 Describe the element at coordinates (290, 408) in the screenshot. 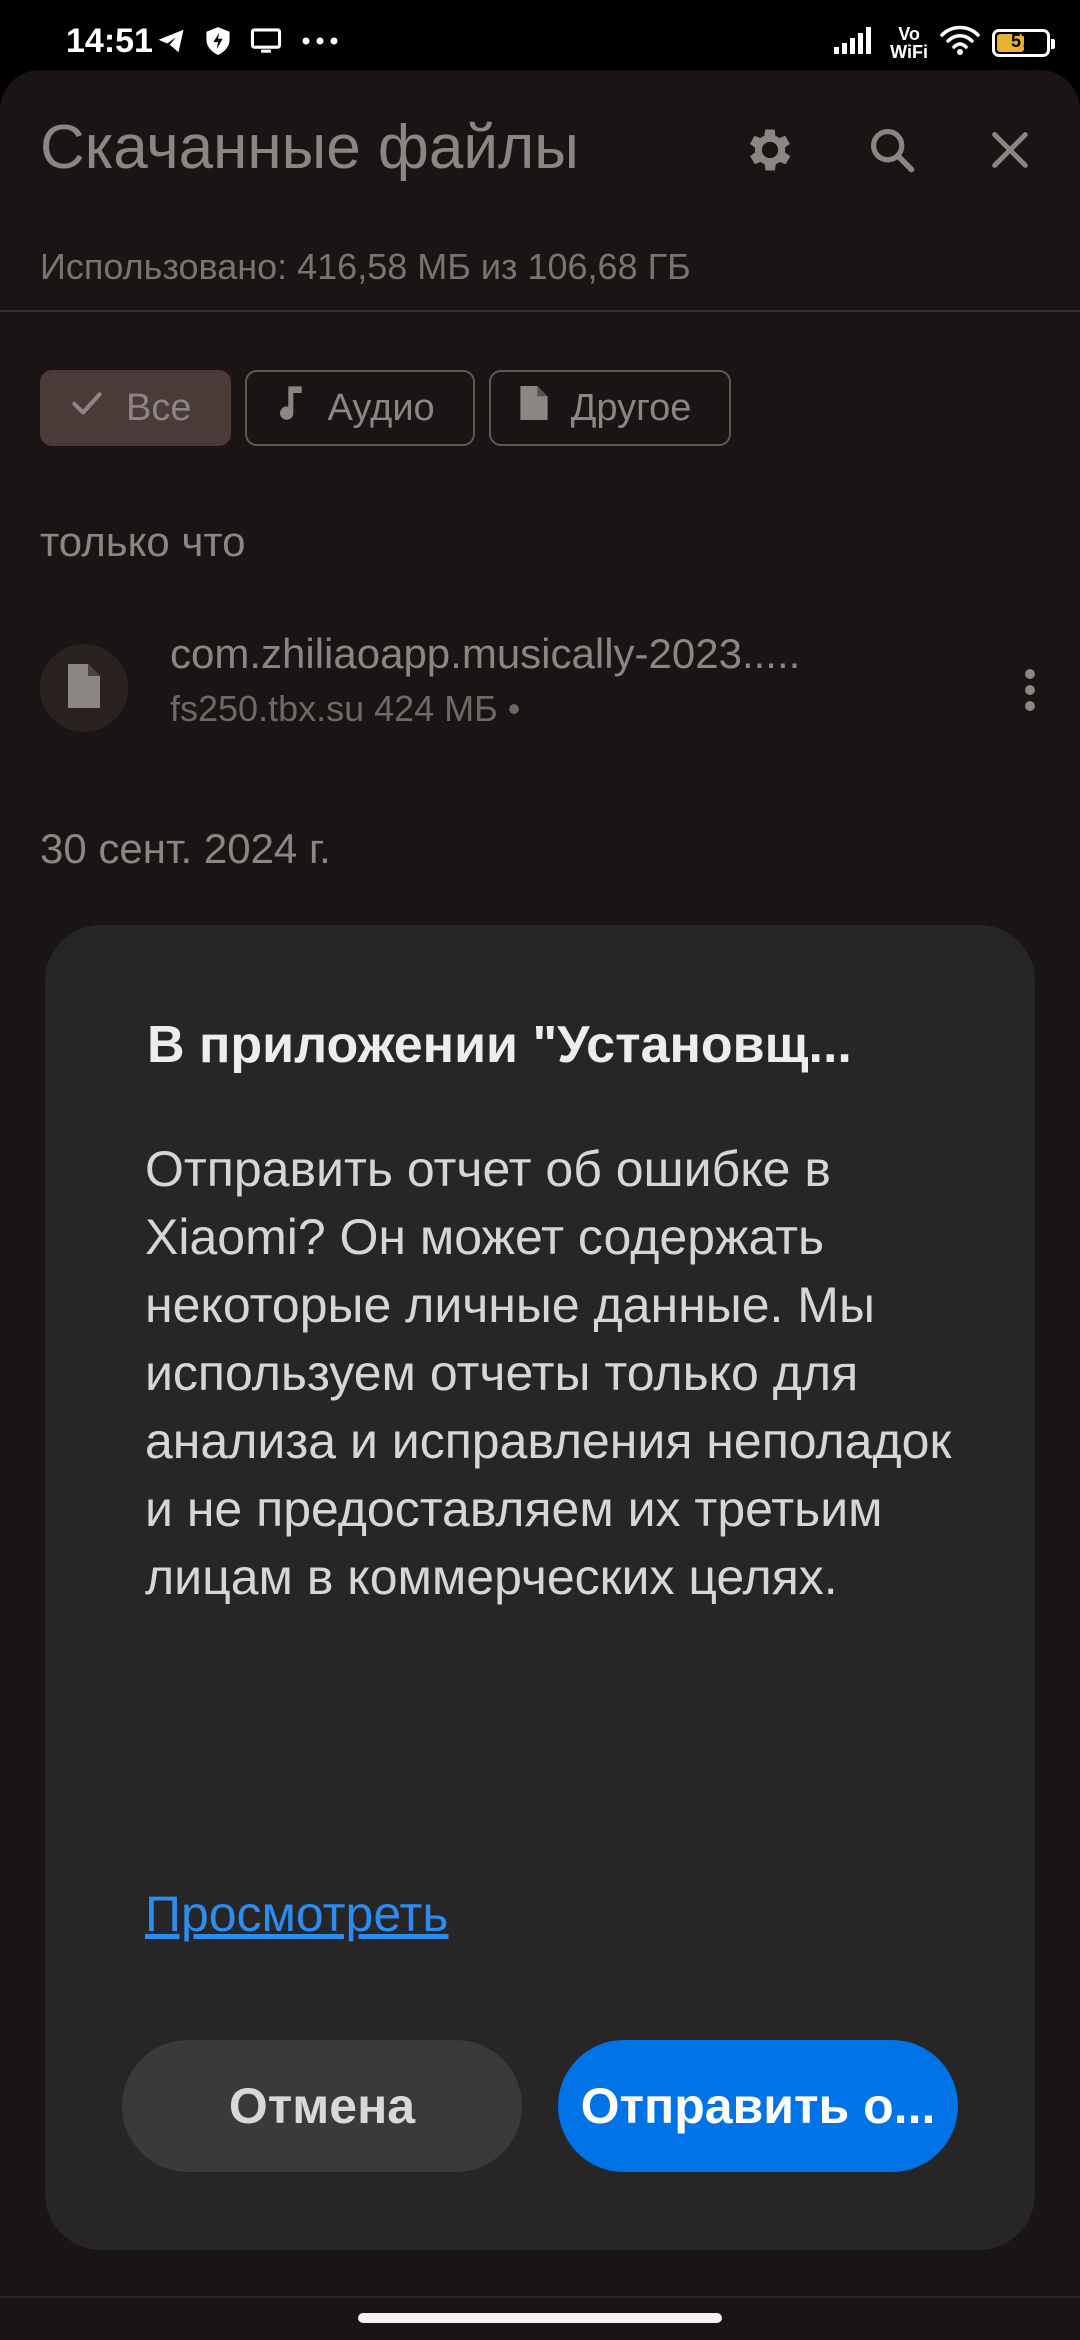

I see `music-note-icon` at that location.